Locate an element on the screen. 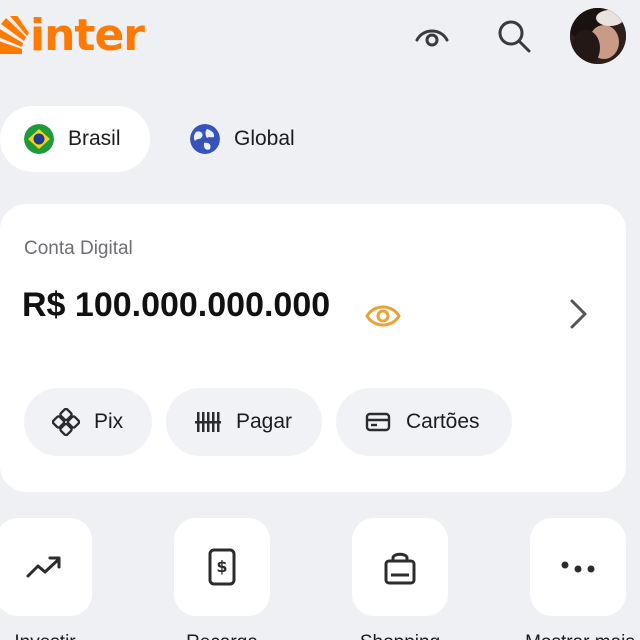 Image resolution: width=640 pixels, height=640 pixels. pix-button: Pix is located at coordinates (88, 422).